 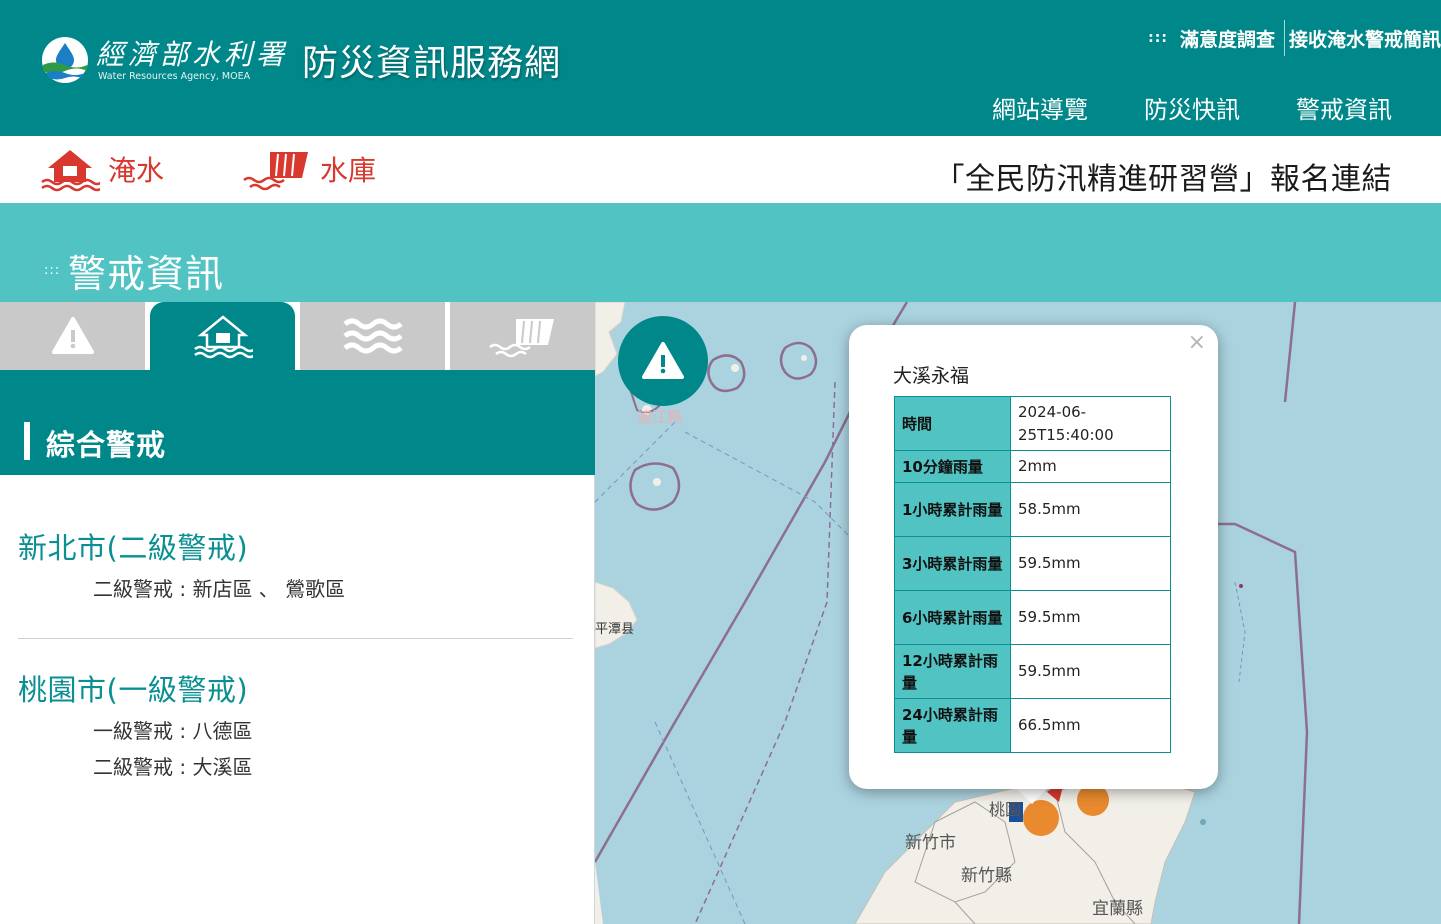 I want to click on table-value: 2024-06-25T15:40:00, so click(x=1090, y=423).